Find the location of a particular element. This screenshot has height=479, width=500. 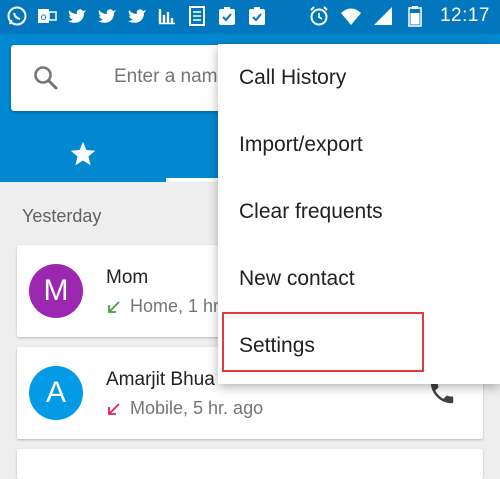

menu-item-label: Import/export is located at coordinates (301, 144).